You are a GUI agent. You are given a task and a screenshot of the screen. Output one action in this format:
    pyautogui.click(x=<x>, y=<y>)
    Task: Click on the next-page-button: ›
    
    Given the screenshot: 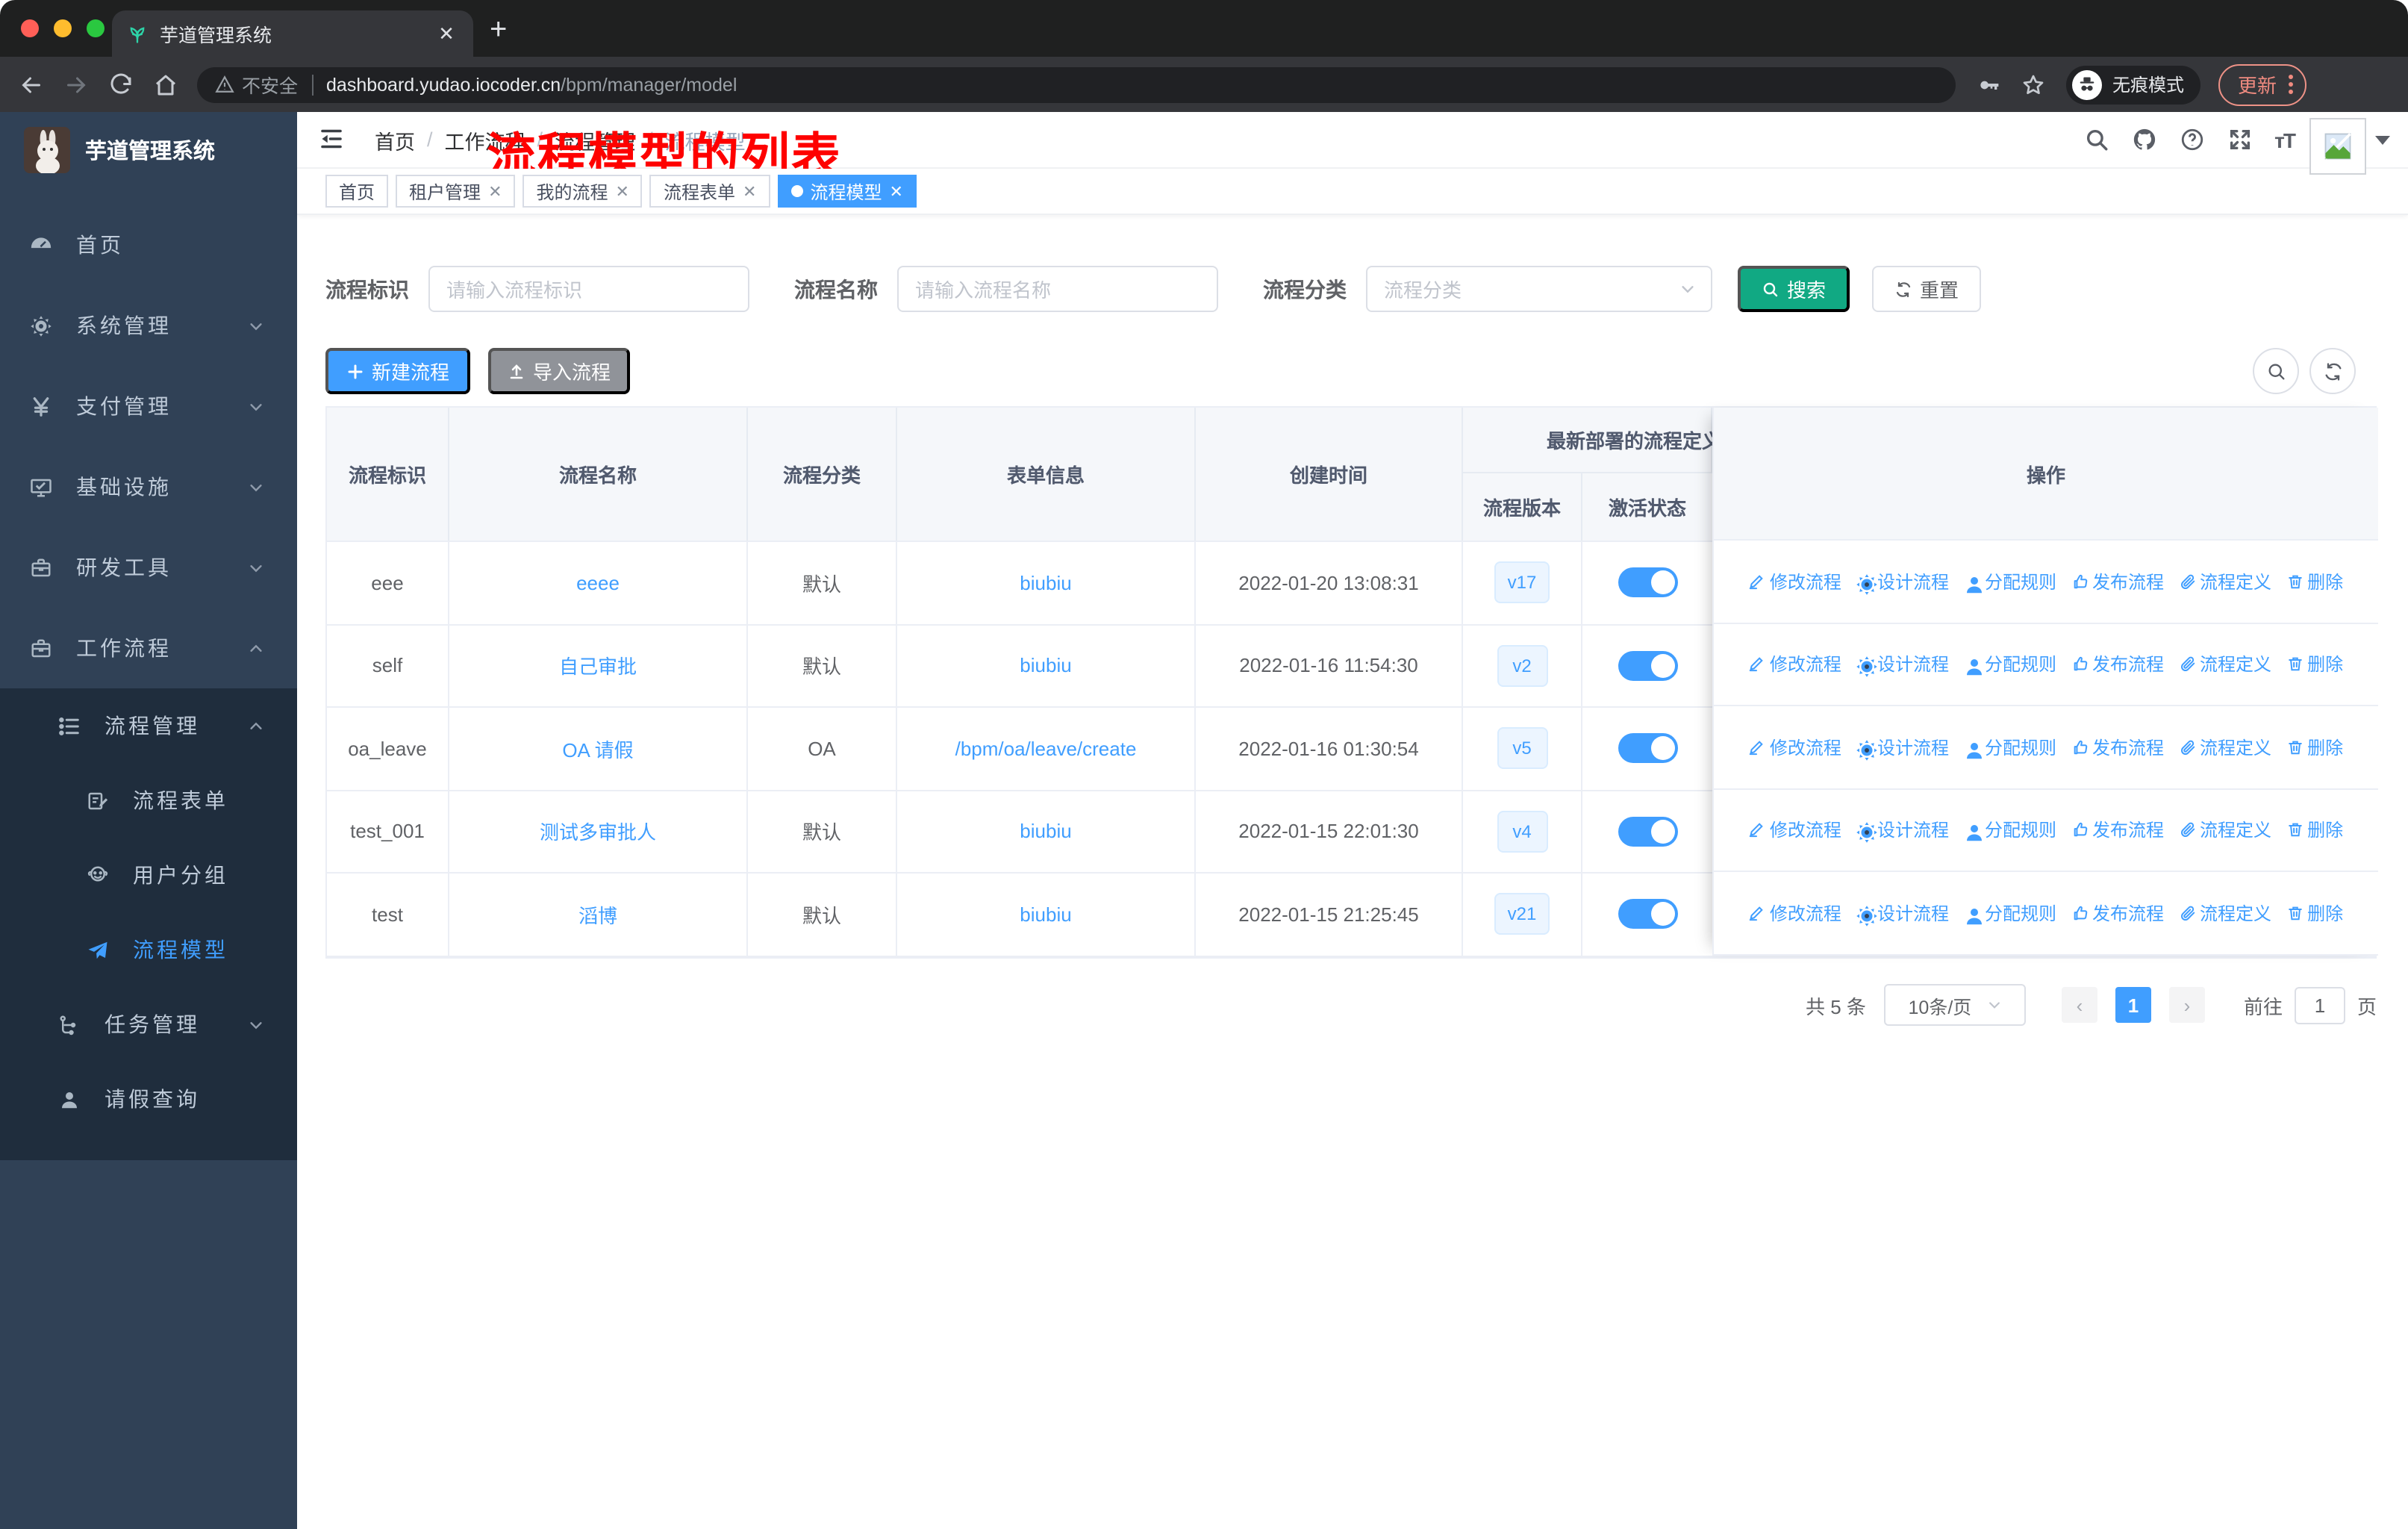 What is the action you would take?
    pyautogui.click(x=2186, y=1005)
    